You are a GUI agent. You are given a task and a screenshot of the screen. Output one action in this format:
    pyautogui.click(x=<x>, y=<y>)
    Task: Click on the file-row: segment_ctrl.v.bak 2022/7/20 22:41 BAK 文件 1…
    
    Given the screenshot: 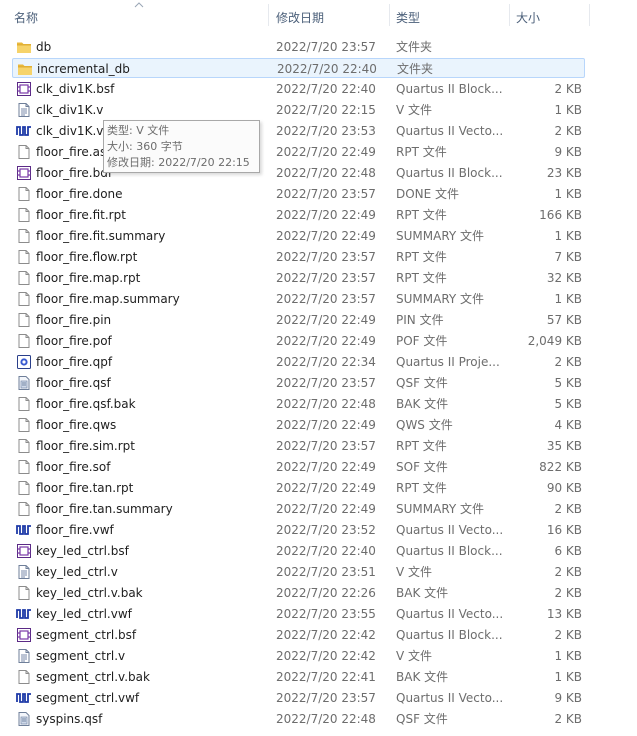 What is the action you would take?
    pyautogui.click(x=298, y=677)
    